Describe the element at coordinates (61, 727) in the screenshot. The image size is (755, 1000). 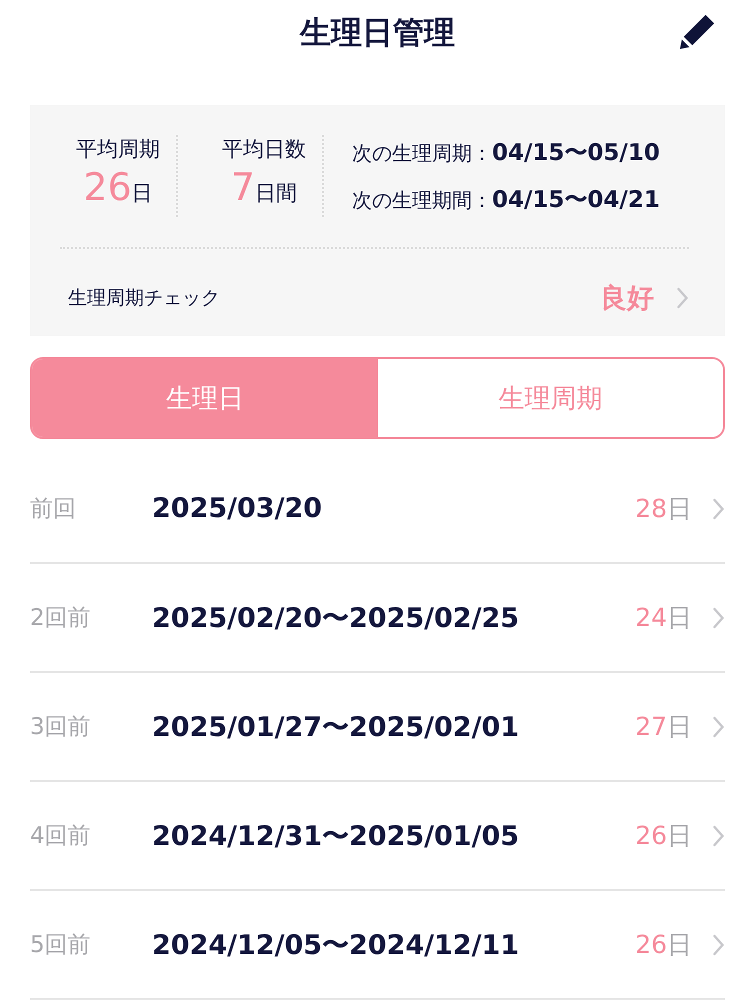
I see `record-label: 3回前` at that location.